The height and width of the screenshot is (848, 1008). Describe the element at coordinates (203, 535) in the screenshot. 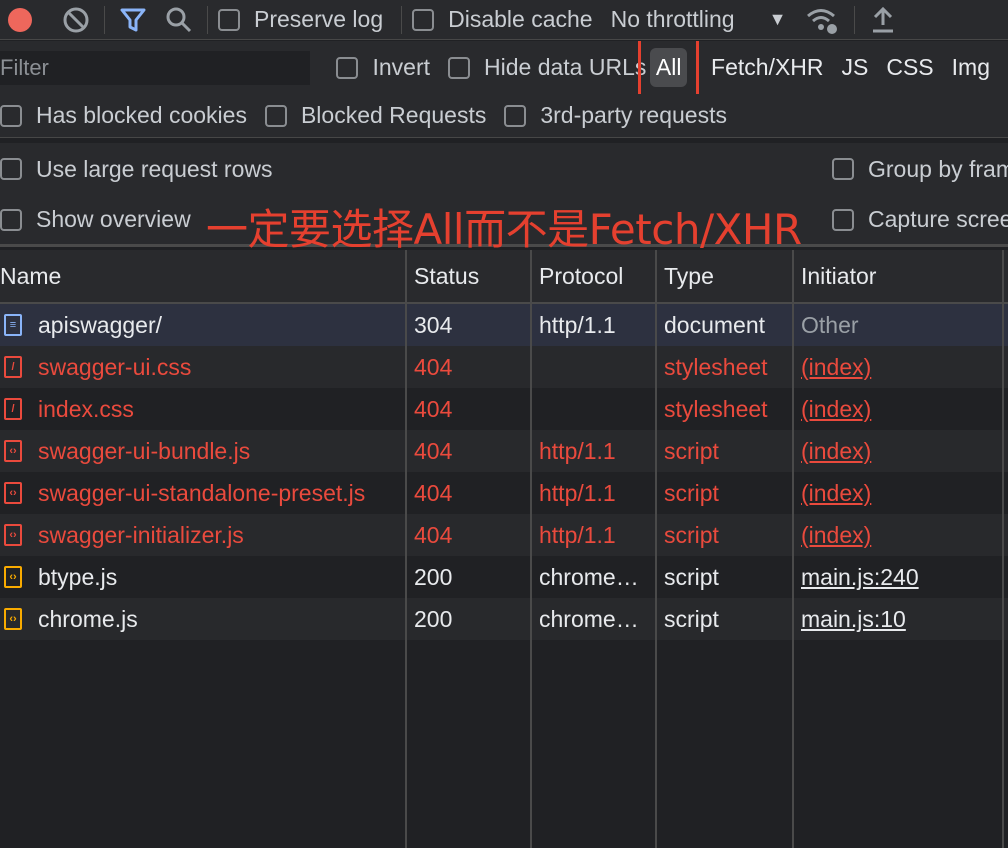

I see `cell-name: ‹› swagger-initializer.js` at that location.